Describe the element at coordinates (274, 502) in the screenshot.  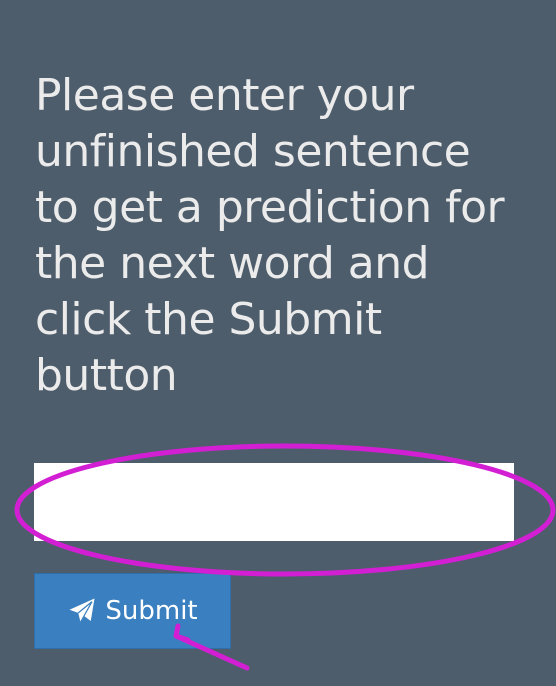
I see `sentence-input` at that location.